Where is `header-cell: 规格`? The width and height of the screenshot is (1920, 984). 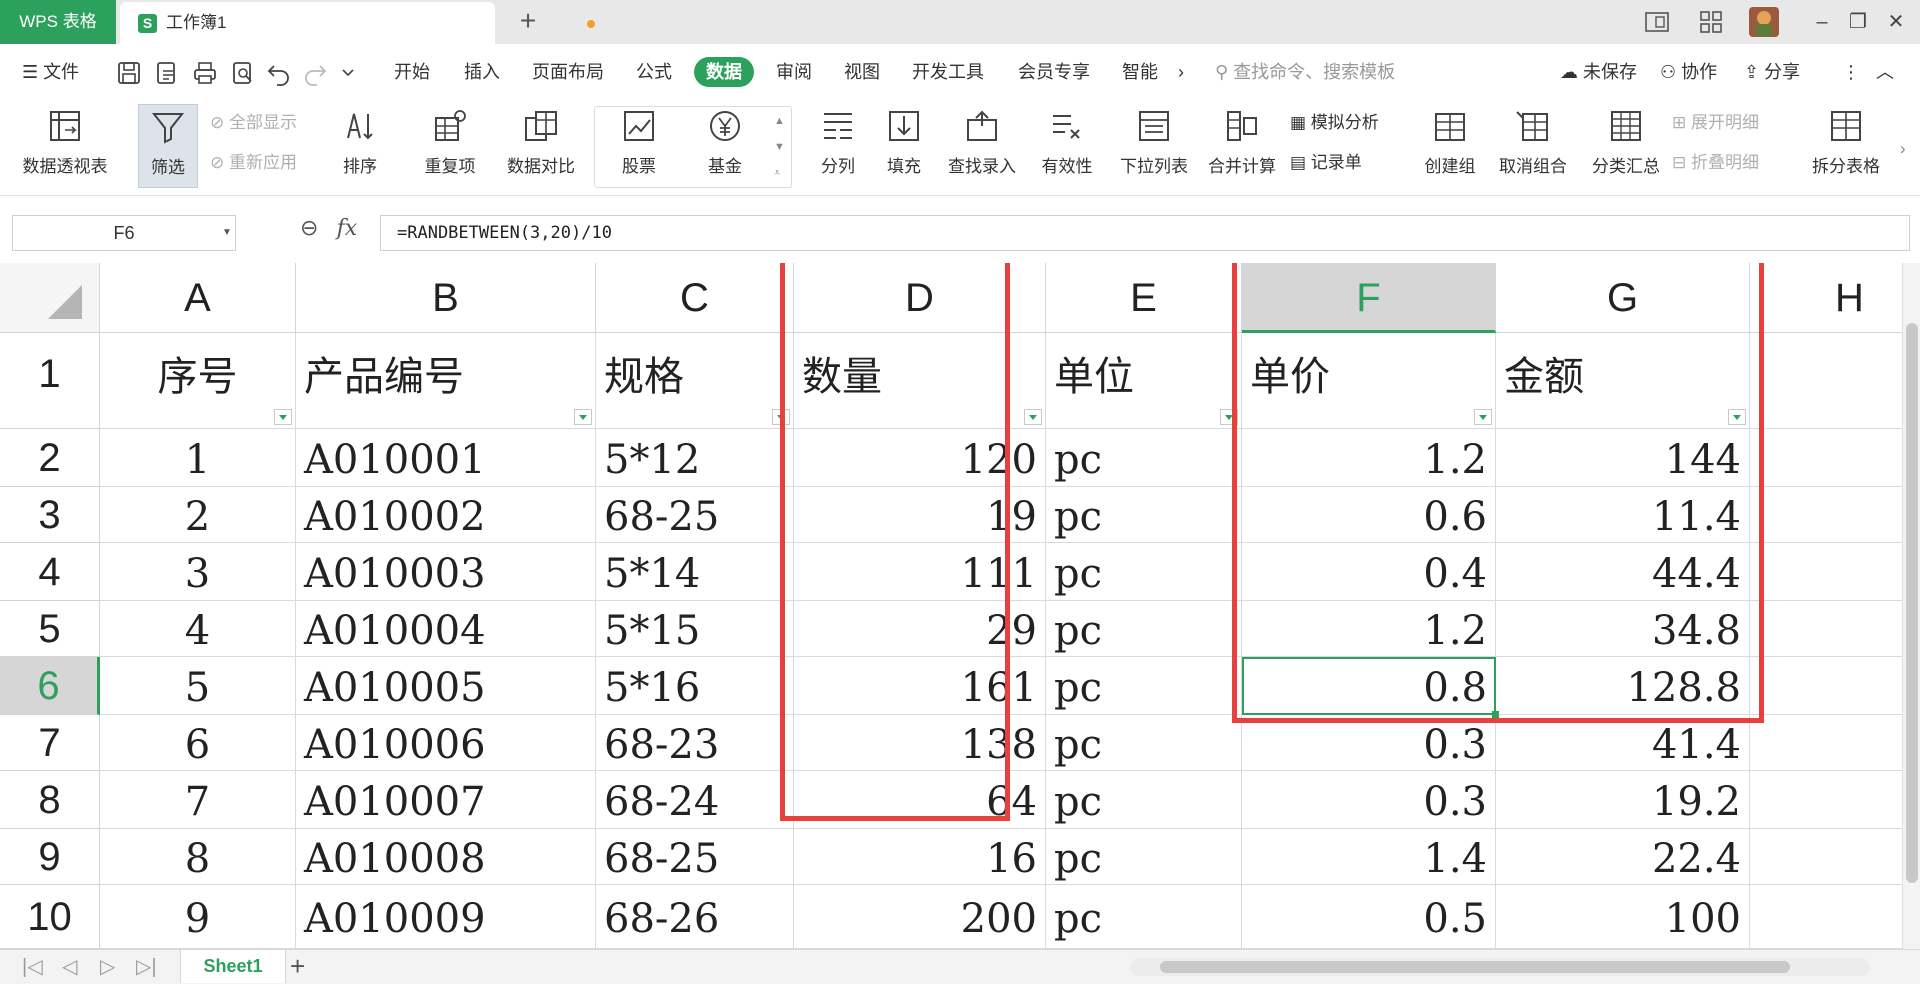 header-cell: 规格 is located at coordinates (695, 381).